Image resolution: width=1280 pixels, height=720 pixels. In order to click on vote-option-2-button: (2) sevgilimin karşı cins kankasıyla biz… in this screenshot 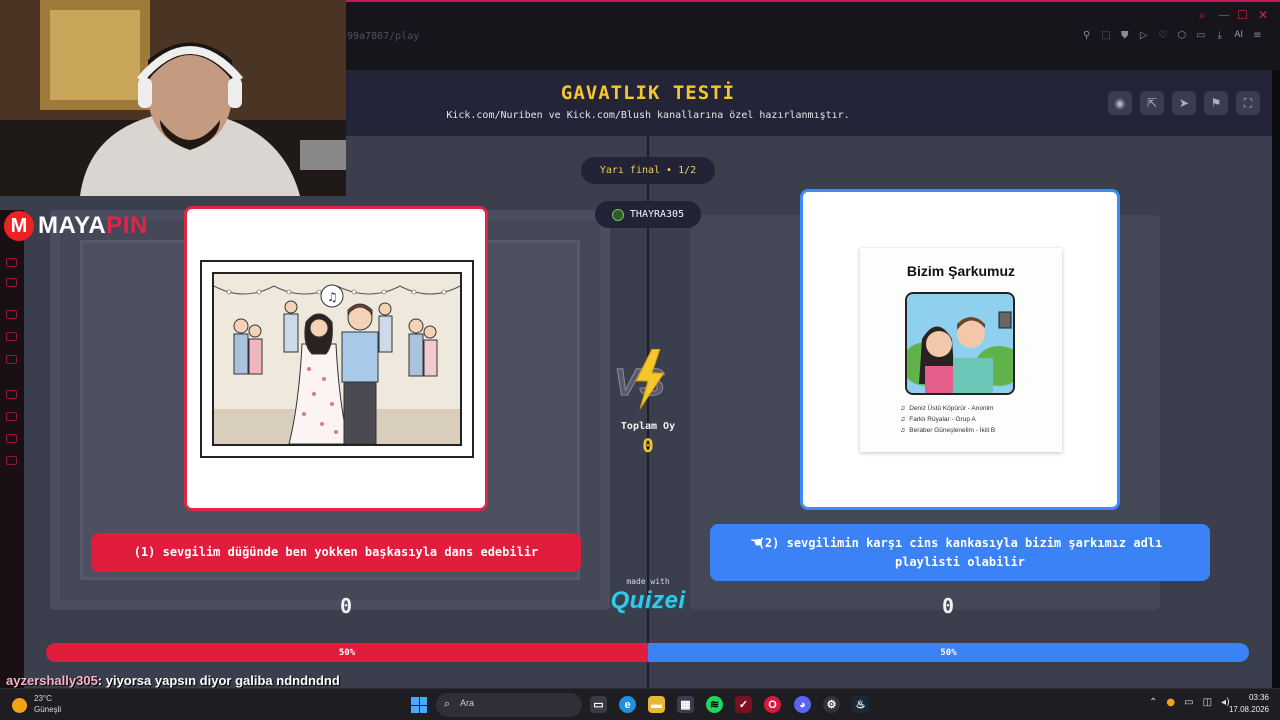, I will do `click(960, 552)`.